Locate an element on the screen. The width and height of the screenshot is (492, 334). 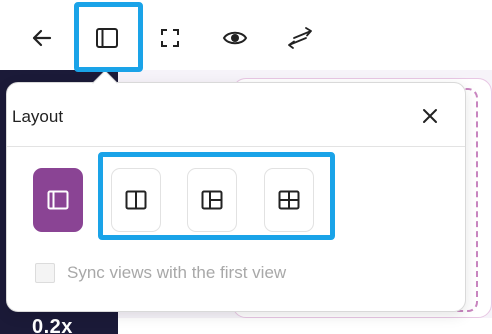
fullscreen-button is located at coordinates (170, 38).